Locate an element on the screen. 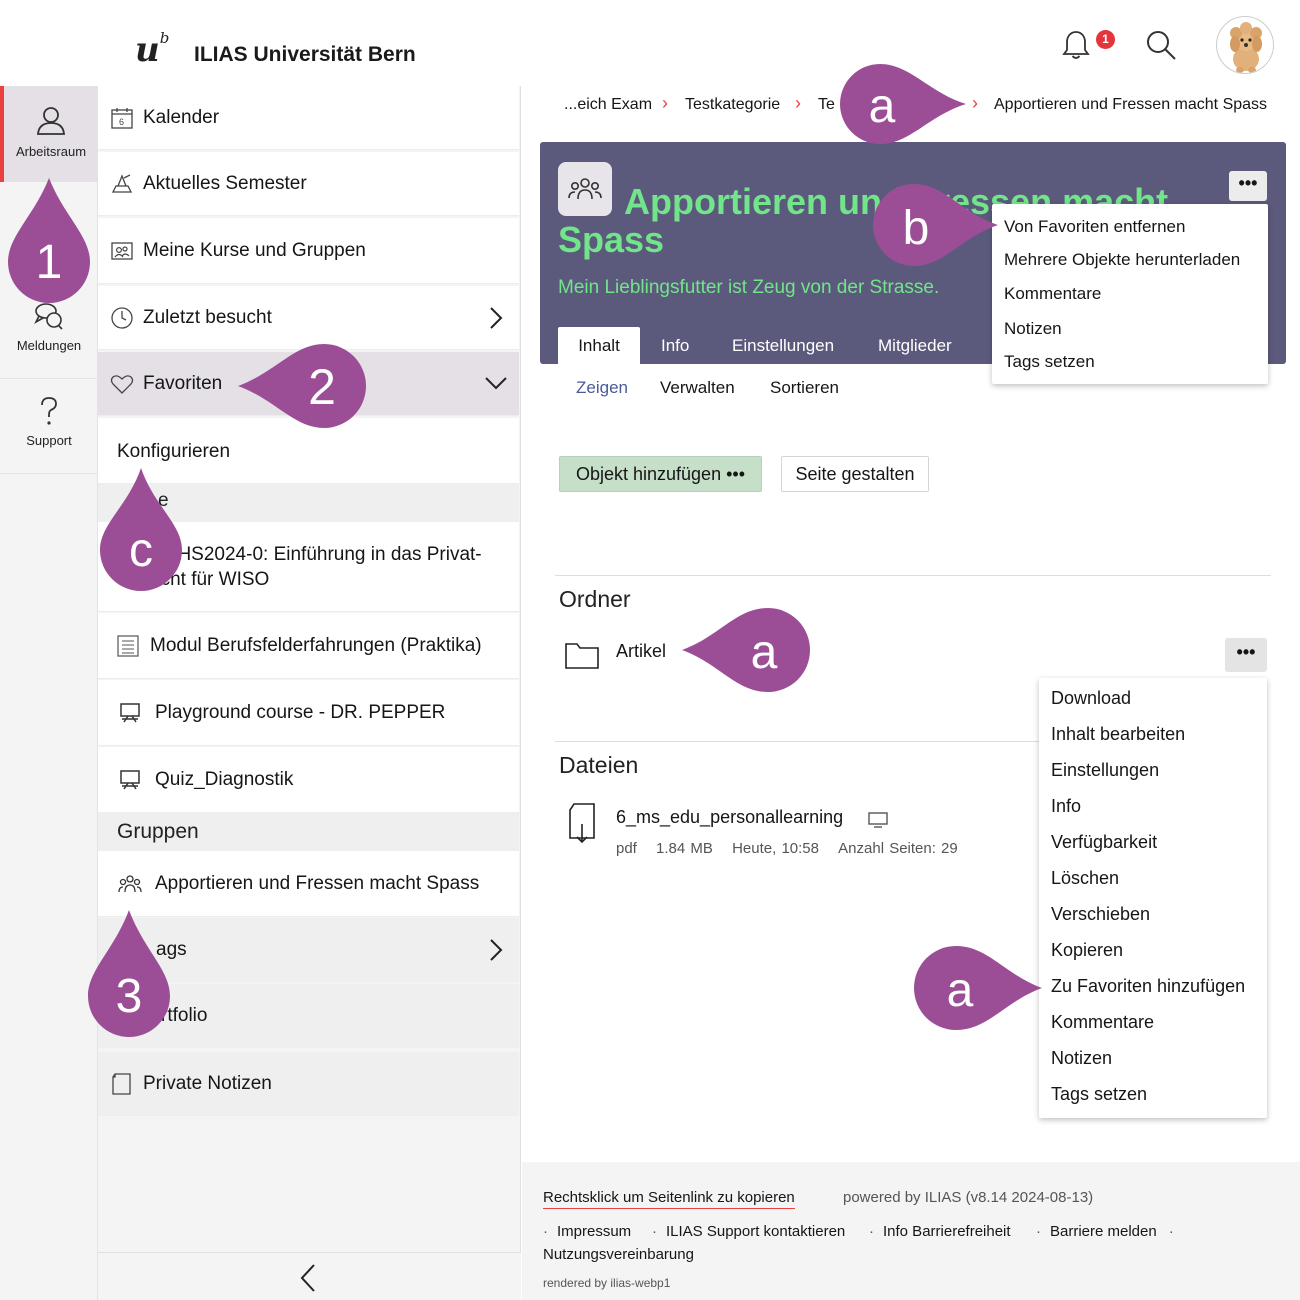 The height and width of the screenshot is (1300, 1300). university-logo: ub is located at coordinates (152, 49).